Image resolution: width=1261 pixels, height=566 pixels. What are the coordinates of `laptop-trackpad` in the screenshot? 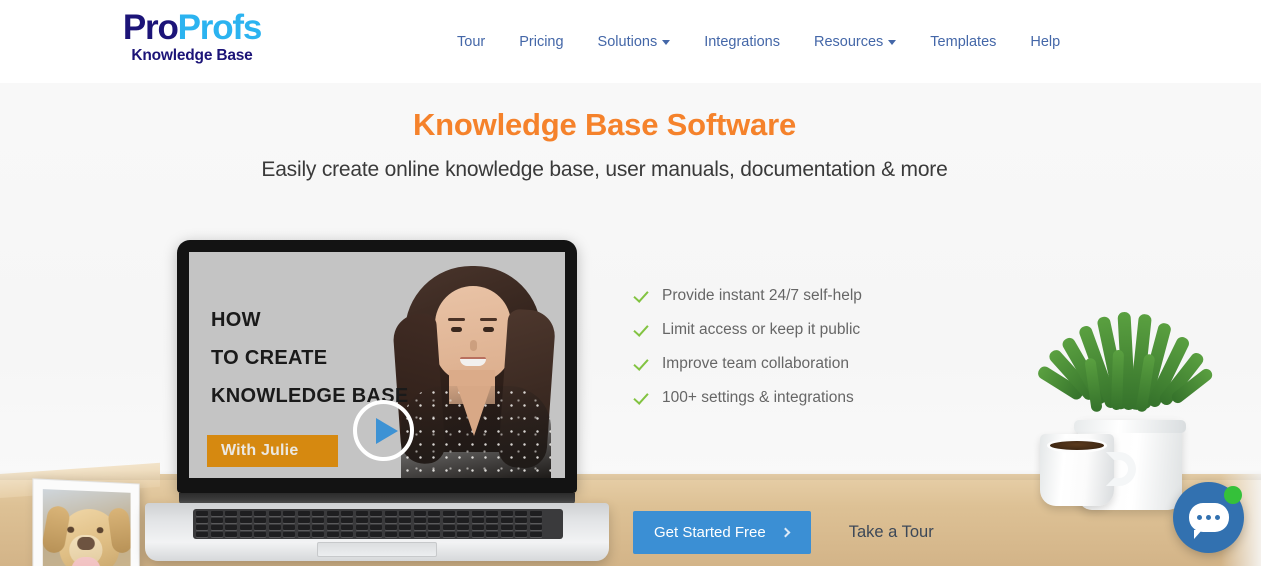 It's located at (377, 549).